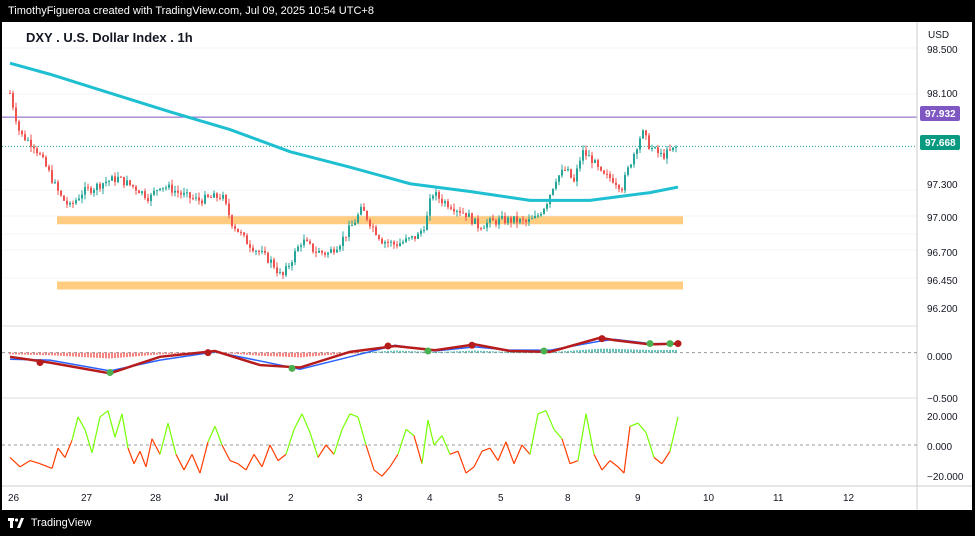 The image size is (975, 536). What do you see at coordinates (291, 498) in the screenshot?
I see `date-tick: 2` at bounding box center [291, 498].